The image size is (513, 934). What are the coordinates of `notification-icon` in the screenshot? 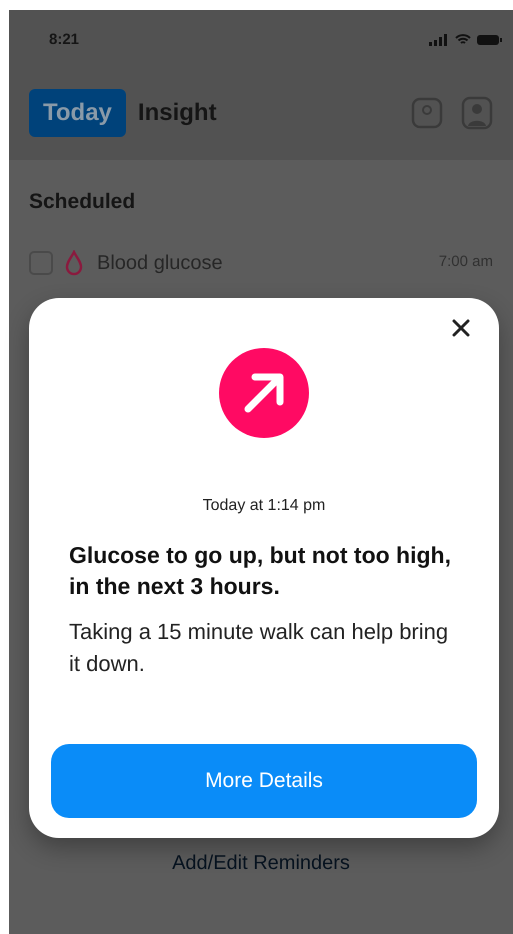 It's located at (427, 113).